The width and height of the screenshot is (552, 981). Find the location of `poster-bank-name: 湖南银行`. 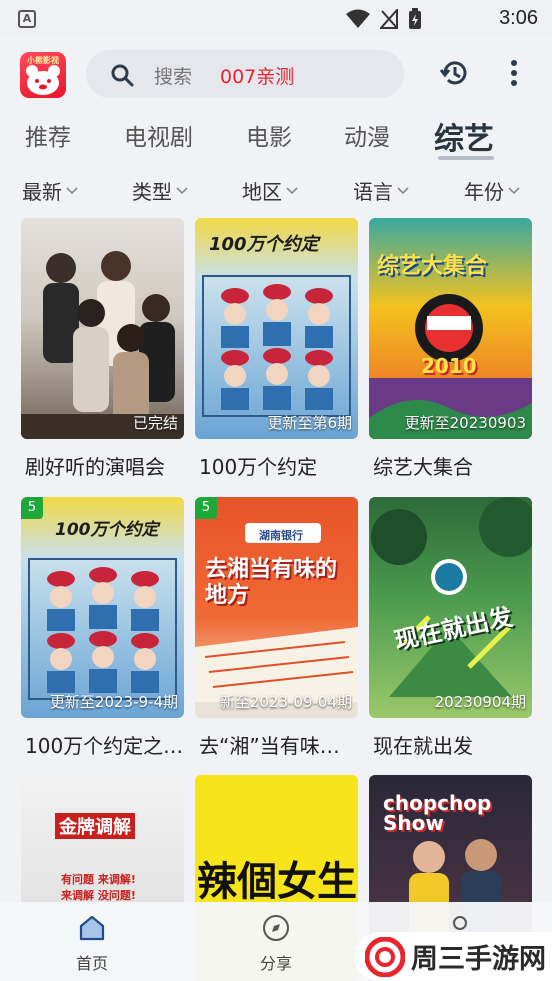

poster-bank-name: 湖南银行 is located at coordinates (281, 535).